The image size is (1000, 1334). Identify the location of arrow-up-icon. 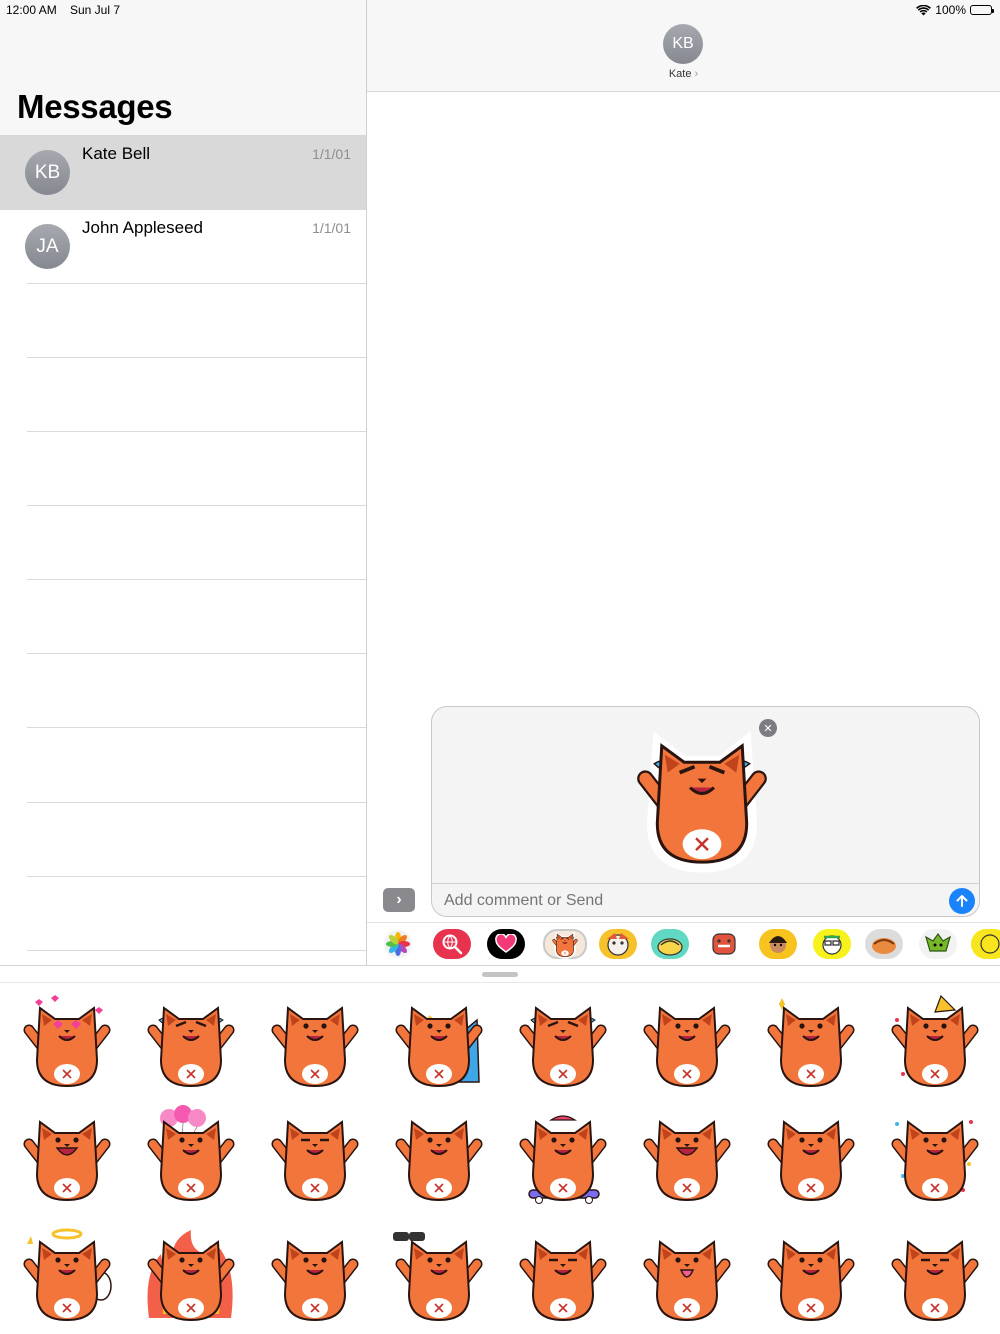
(962, 901).